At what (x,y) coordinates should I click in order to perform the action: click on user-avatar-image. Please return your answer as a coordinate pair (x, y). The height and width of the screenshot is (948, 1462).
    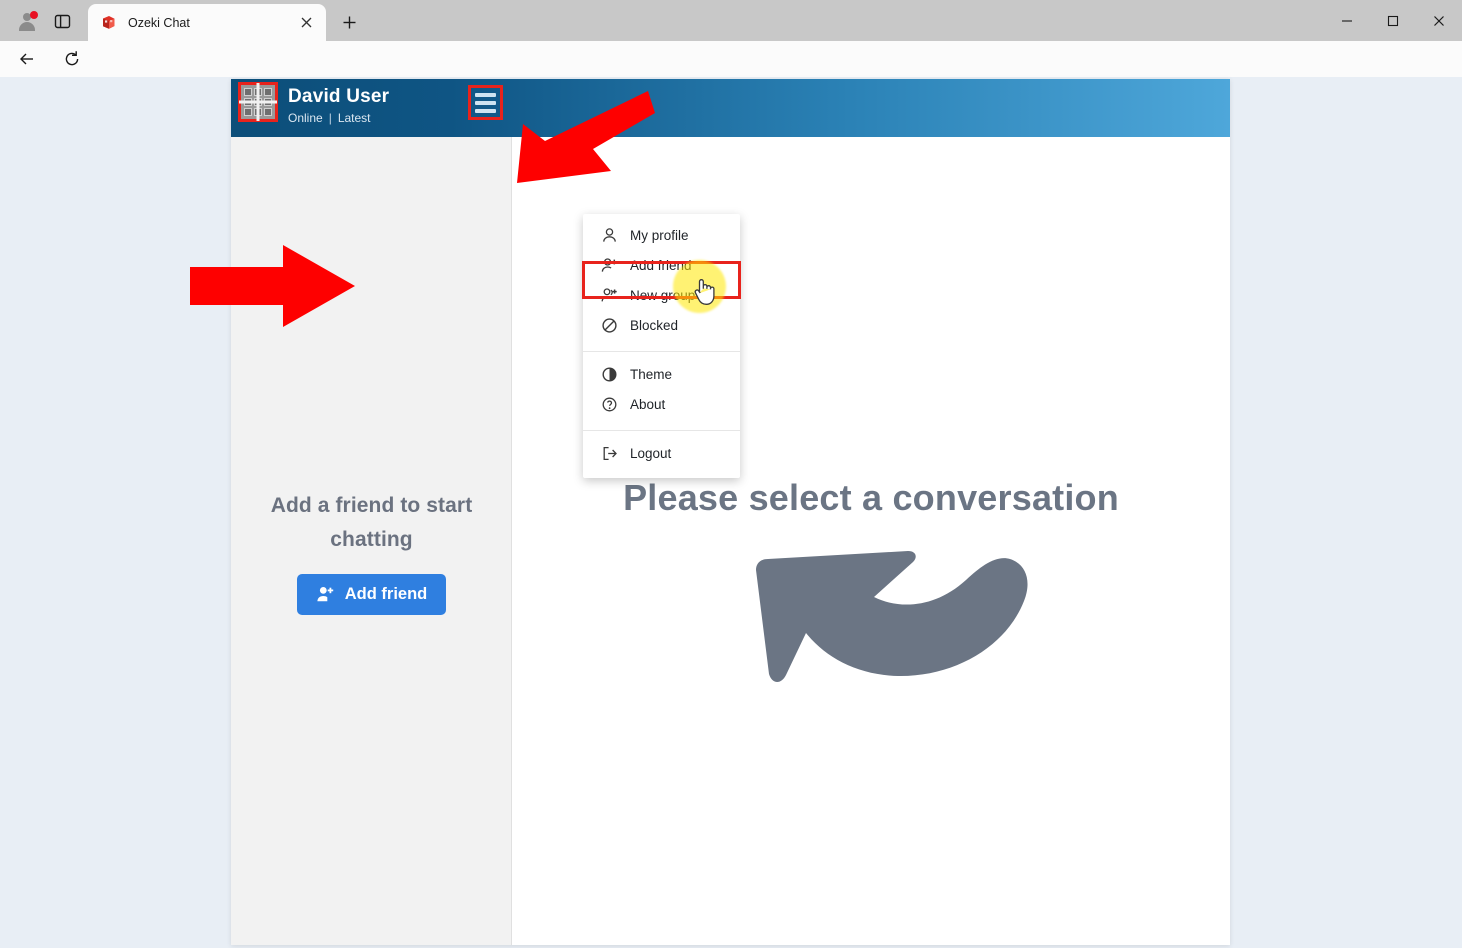
    Looking at the image, I should click on (258, 102).